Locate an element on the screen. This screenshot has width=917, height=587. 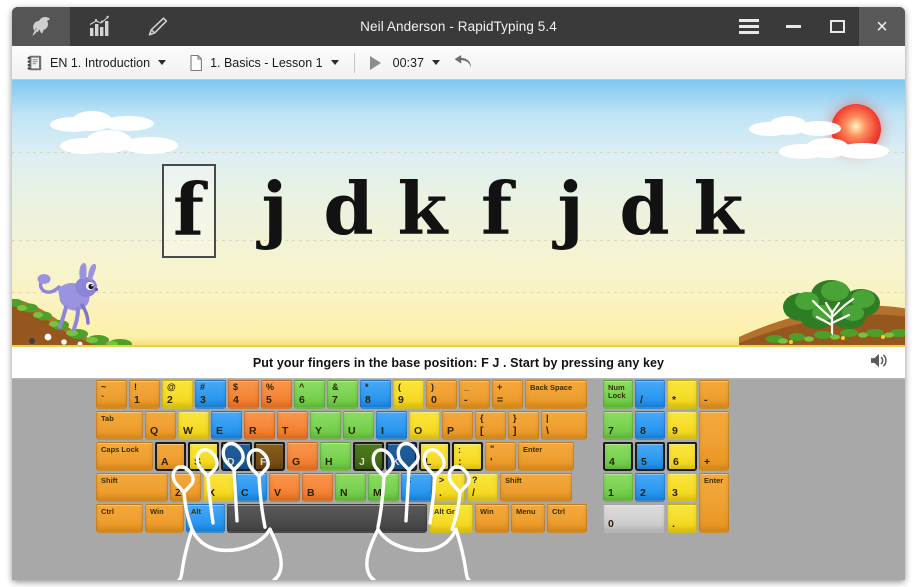
maximize-button is located at coordinates (837, 26).